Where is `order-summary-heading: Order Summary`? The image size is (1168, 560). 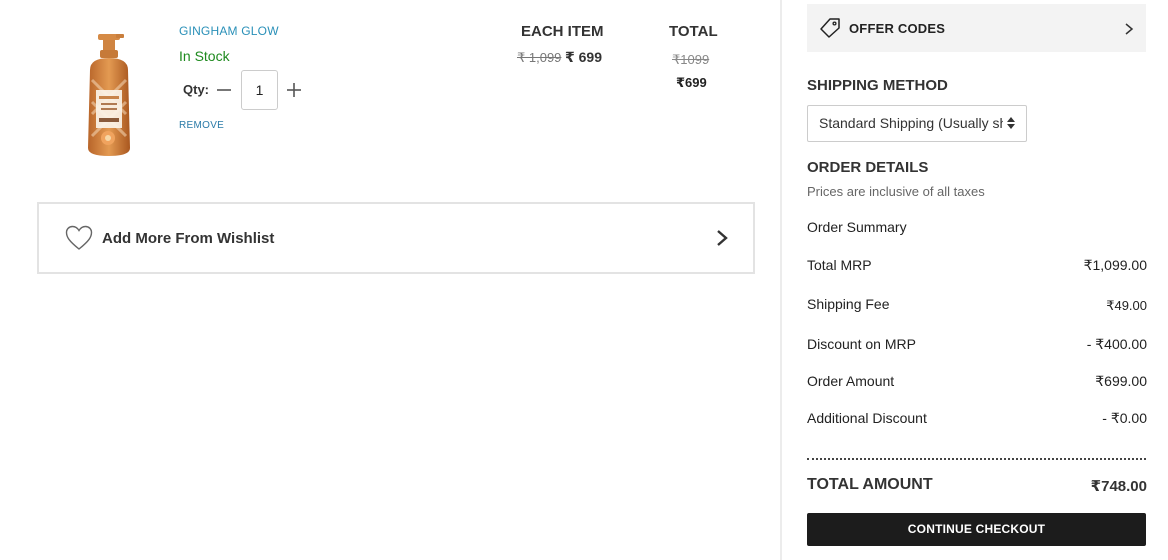 order-summary-heading: Order Summary is located at coordinates (857, 227).